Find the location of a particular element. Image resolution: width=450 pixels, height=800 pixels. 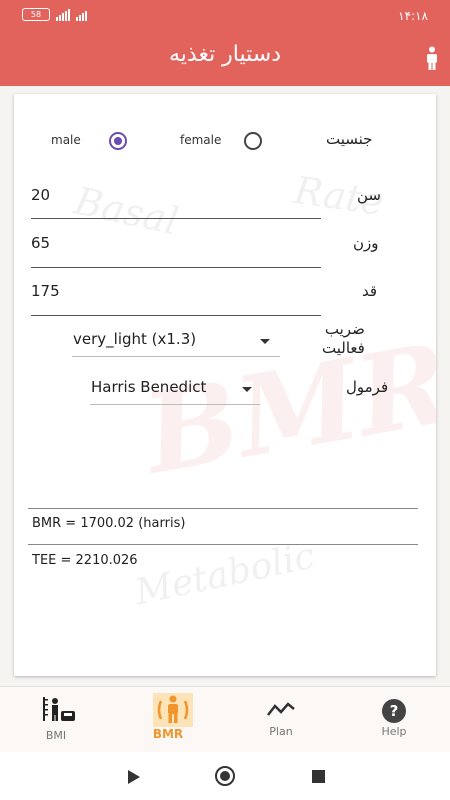

home-icon is located at coordinates (225, 776).